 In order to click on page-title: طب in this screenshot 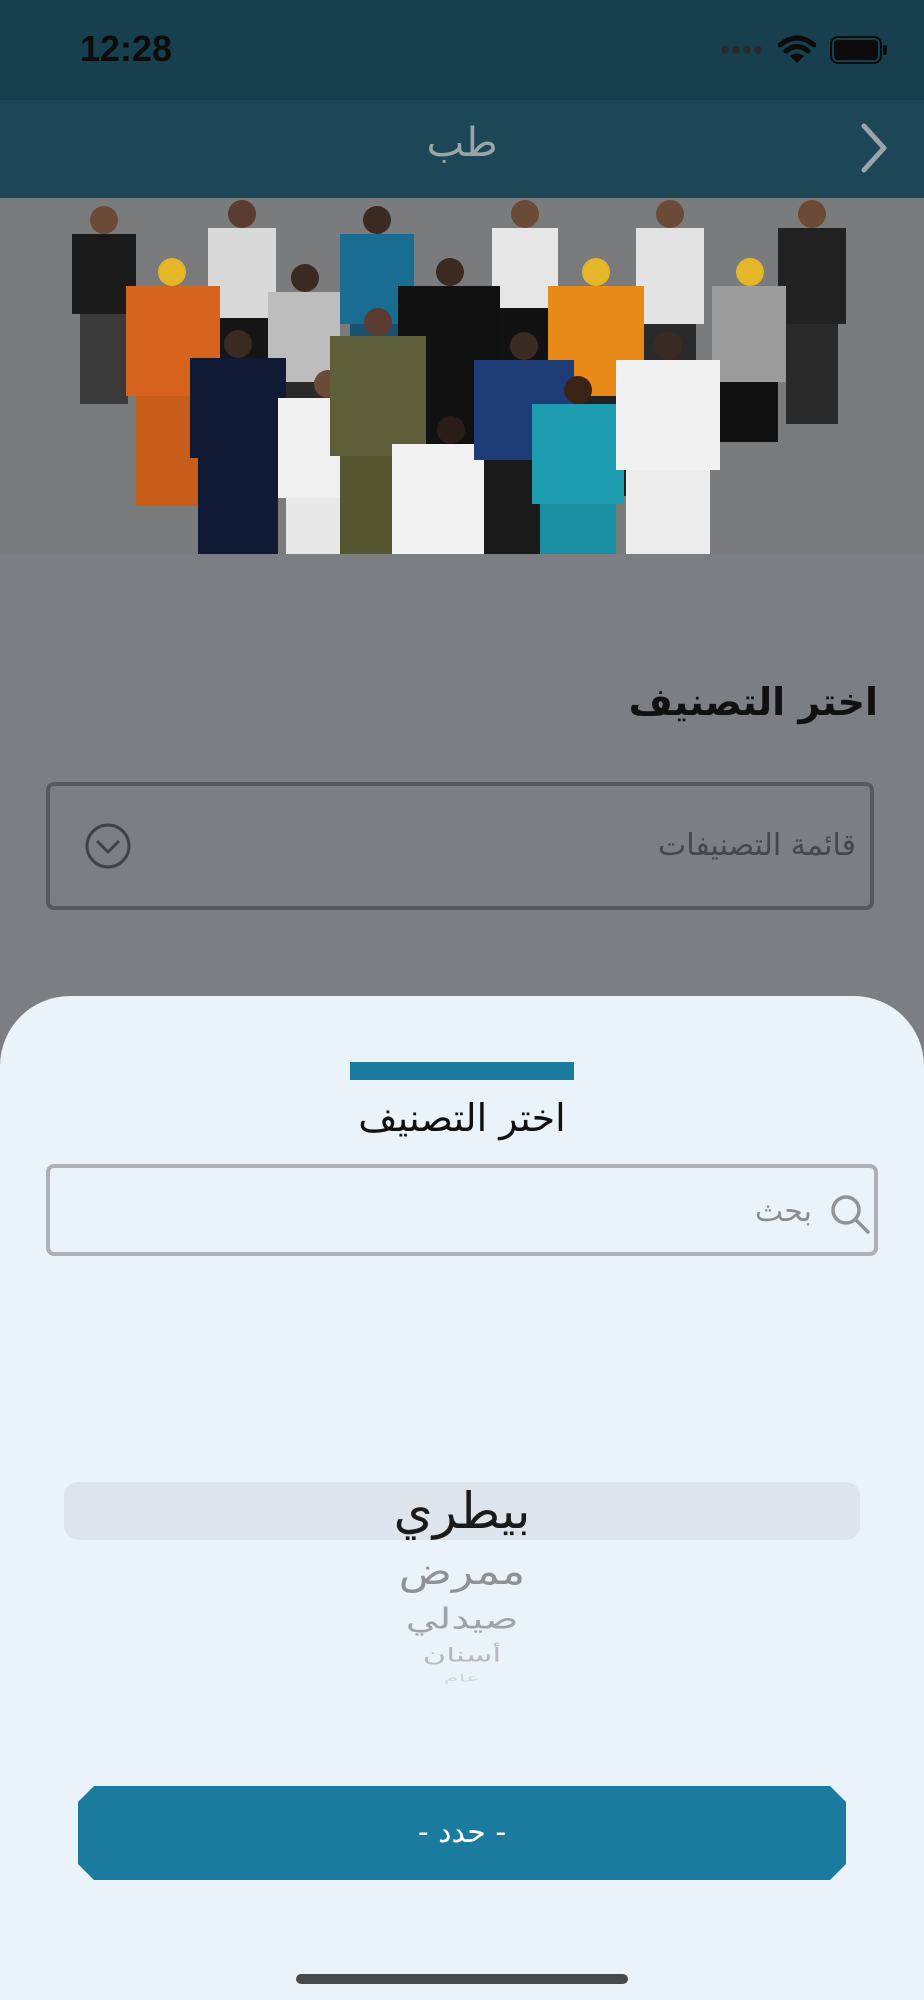, I will do `click(462, 143)`.